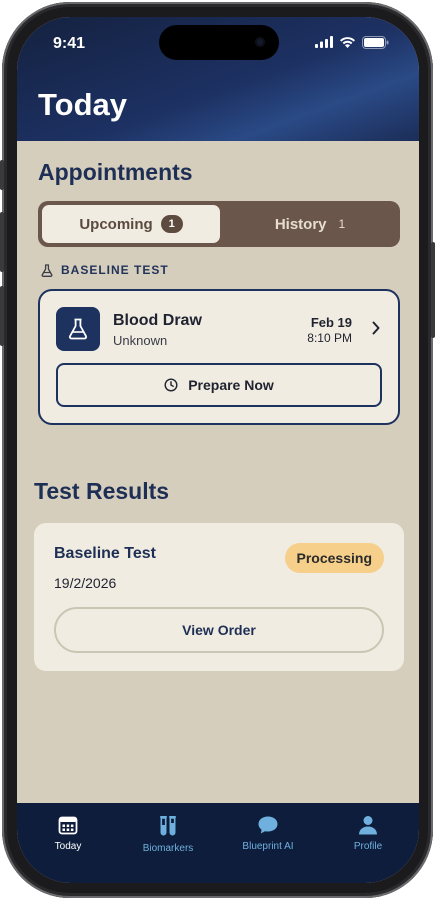 This screenshot has width=435, height=900. What do you see at coordinates (68, 825) in the screenshot?
I see `calendar-icon` at bounding box center [68, 825].